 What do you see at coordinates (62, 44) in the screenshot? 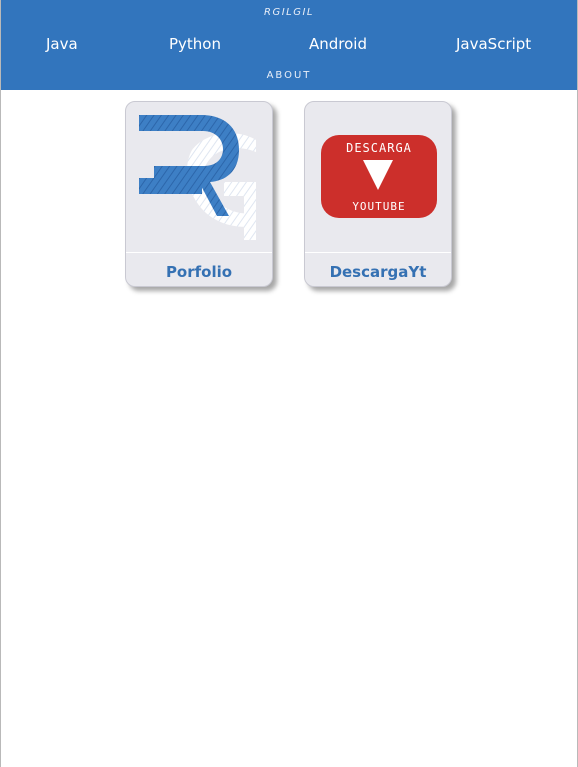
I see `nav-java-link: Java` at bounding box center [62, 44].